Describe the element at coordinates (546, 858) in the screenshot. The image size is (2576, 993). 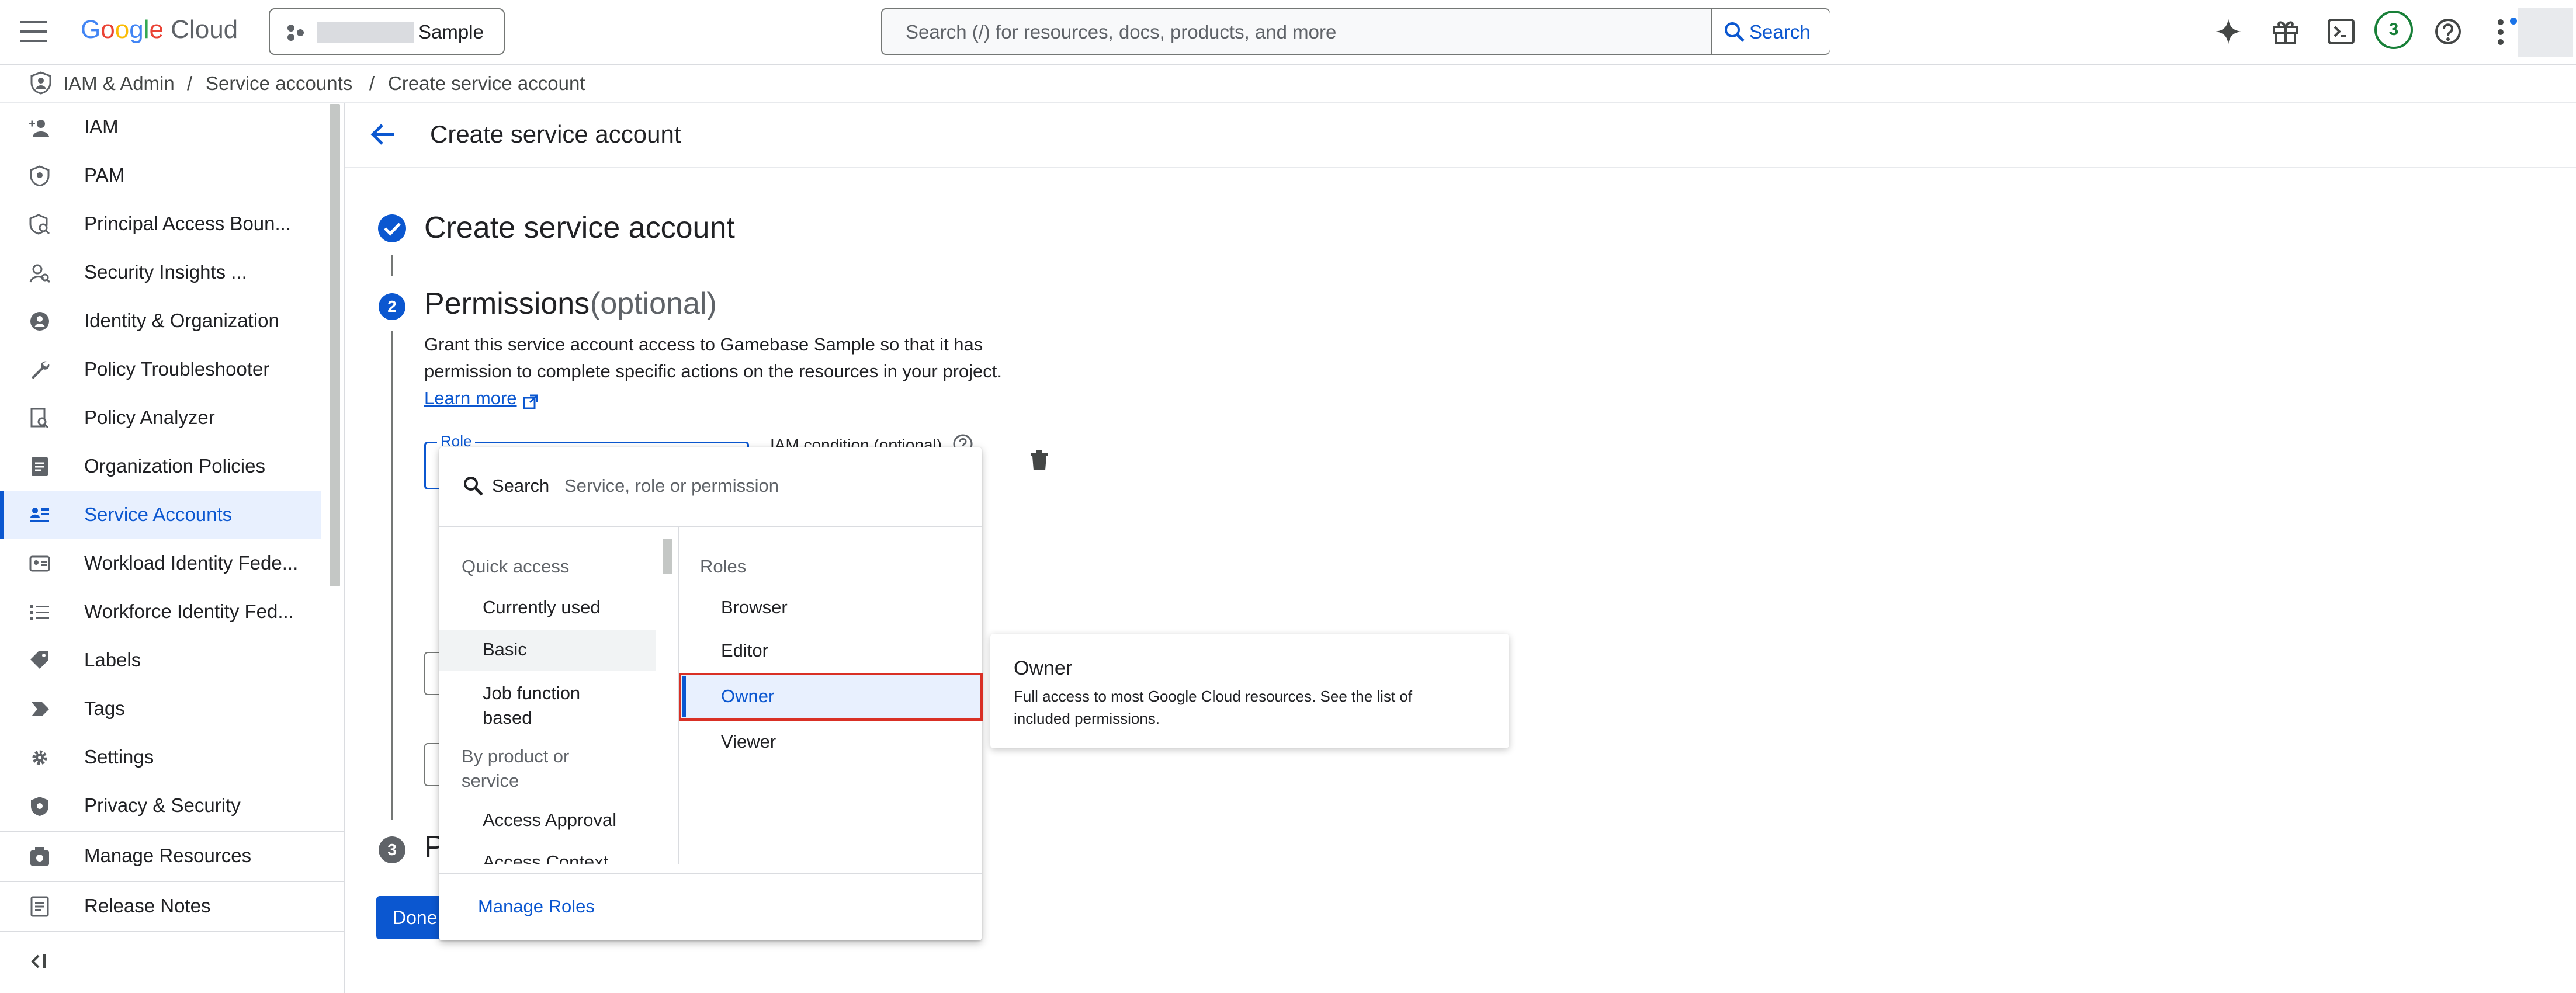
I see `category-label: Access Context` at that location.